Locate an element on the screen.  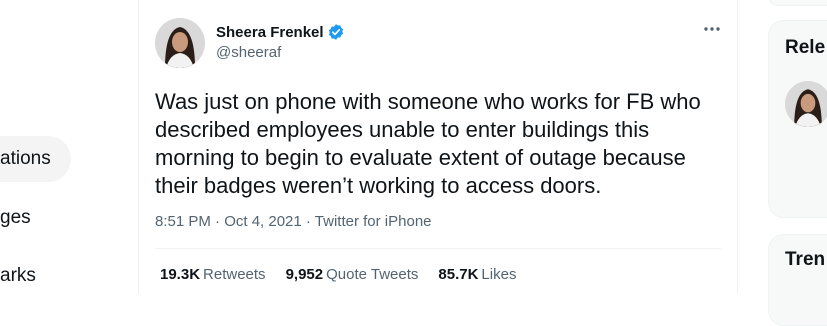
relevant-people-title: Rele is located at coordinates (805, 47).